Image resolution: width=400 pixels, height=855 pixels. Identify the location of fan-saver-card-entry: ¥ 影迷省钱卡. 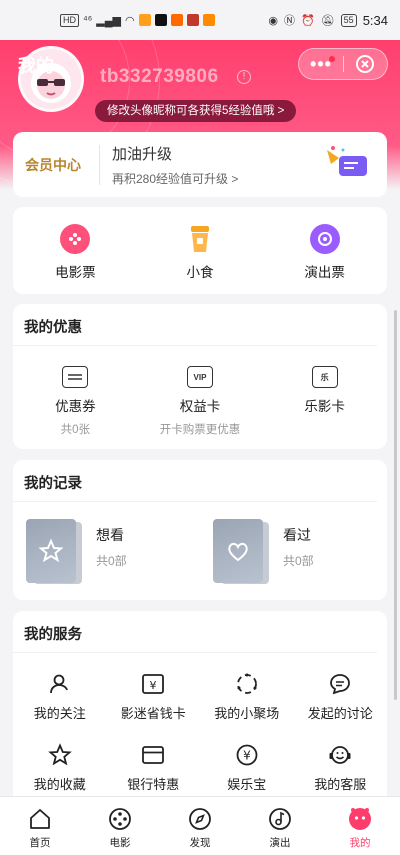
(154, 696).